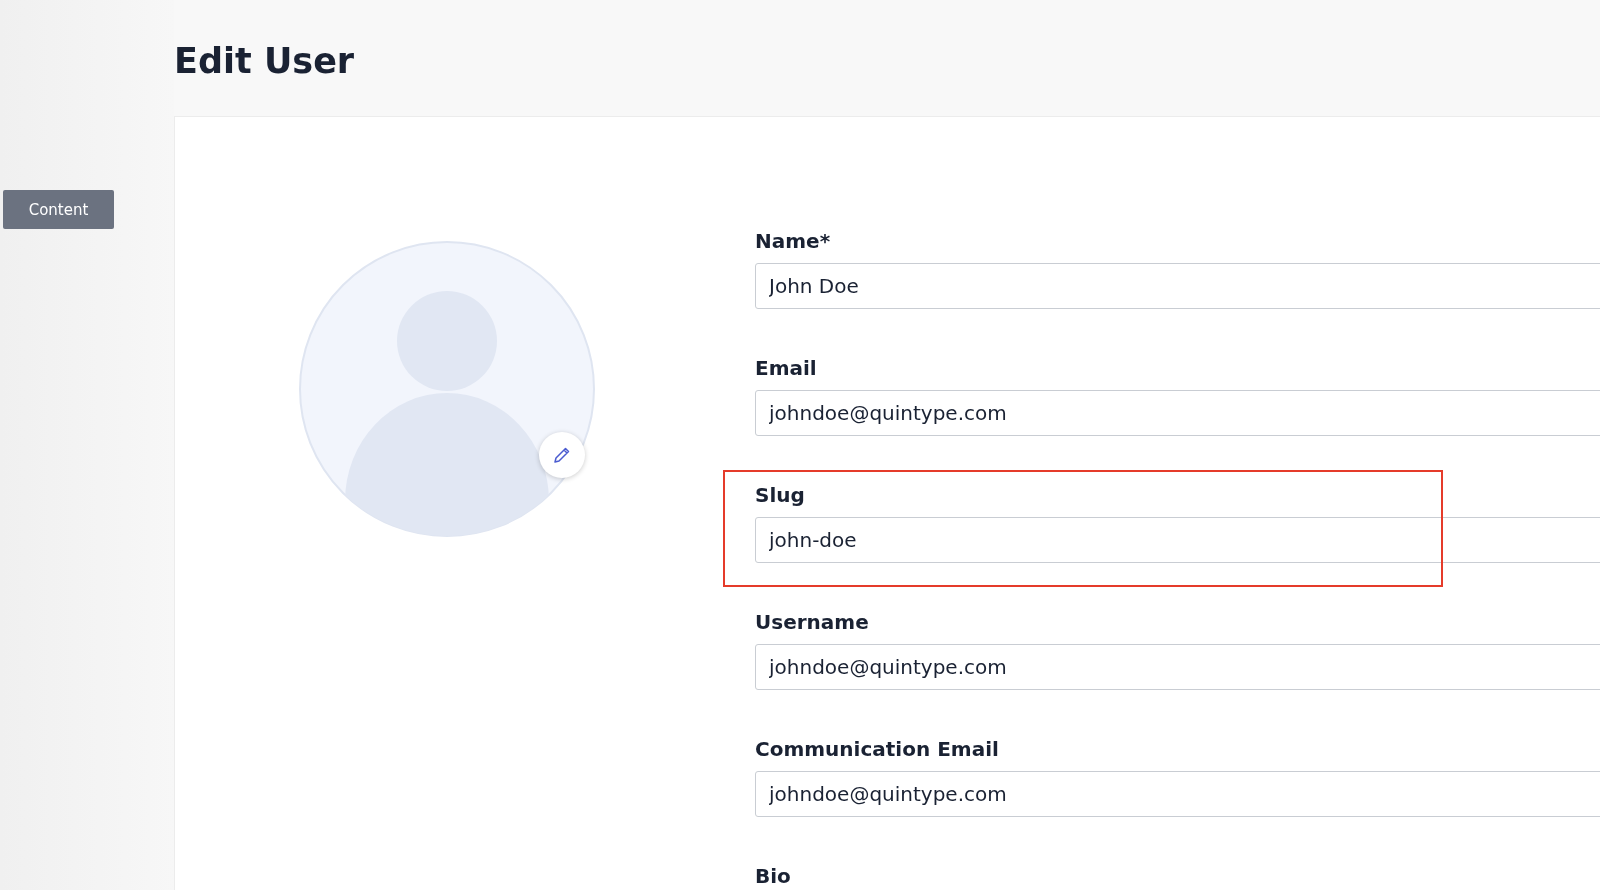 Image resolution: width=1600 pixels, height=890 pixels. I want to click on field-label: Name*, so click(793, 241).